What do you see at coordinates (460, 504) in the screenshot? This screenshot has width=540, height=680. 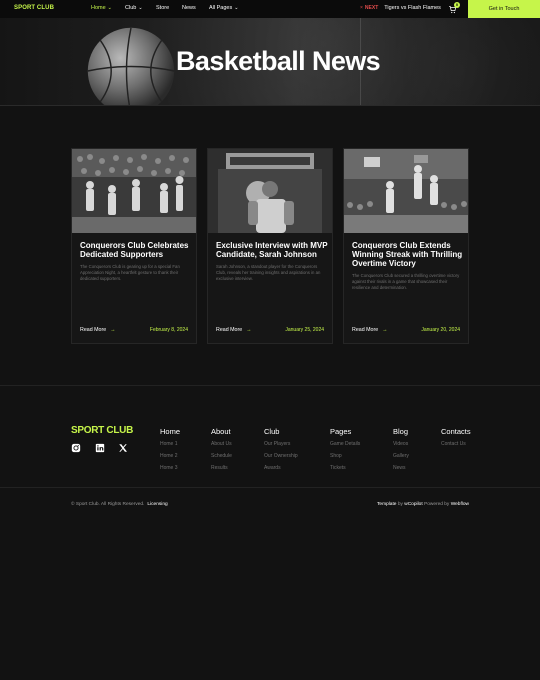 I see `credit-platform-link: Webflow` at bounding box center [460, 504].